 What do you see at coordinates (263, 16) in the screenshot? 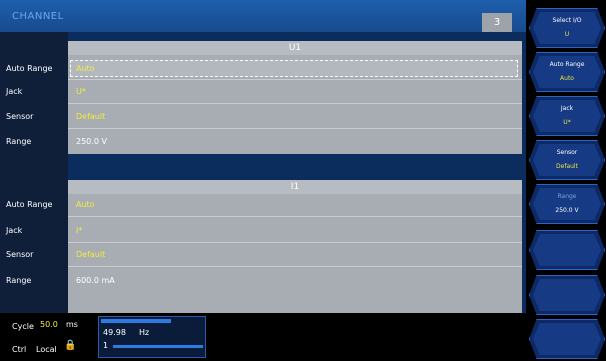
I see `title-bar: CHANNEL 3` at bounding box center [263, 16].